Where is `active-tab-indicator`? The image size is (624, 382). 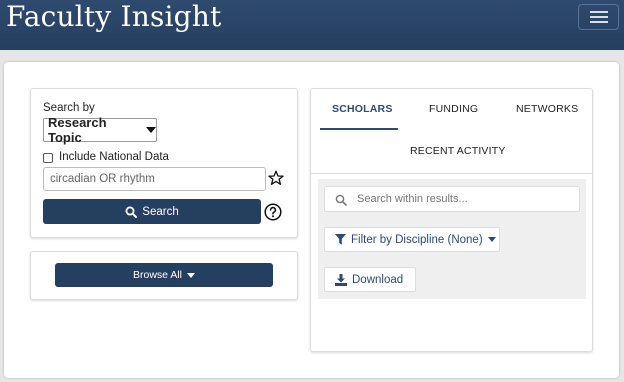 active-tab-indicator is located at coordinates (359, 129).